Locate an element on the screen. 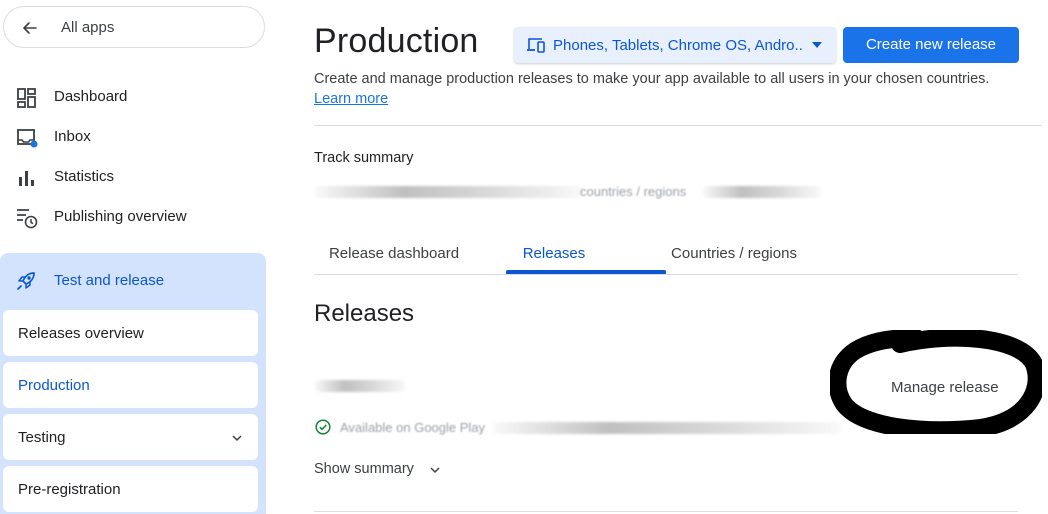 The height and width of the screenshot is (514, 1048). sidebar-subitem-releases-overview: Releases overview is located at coordinates (130, 333).